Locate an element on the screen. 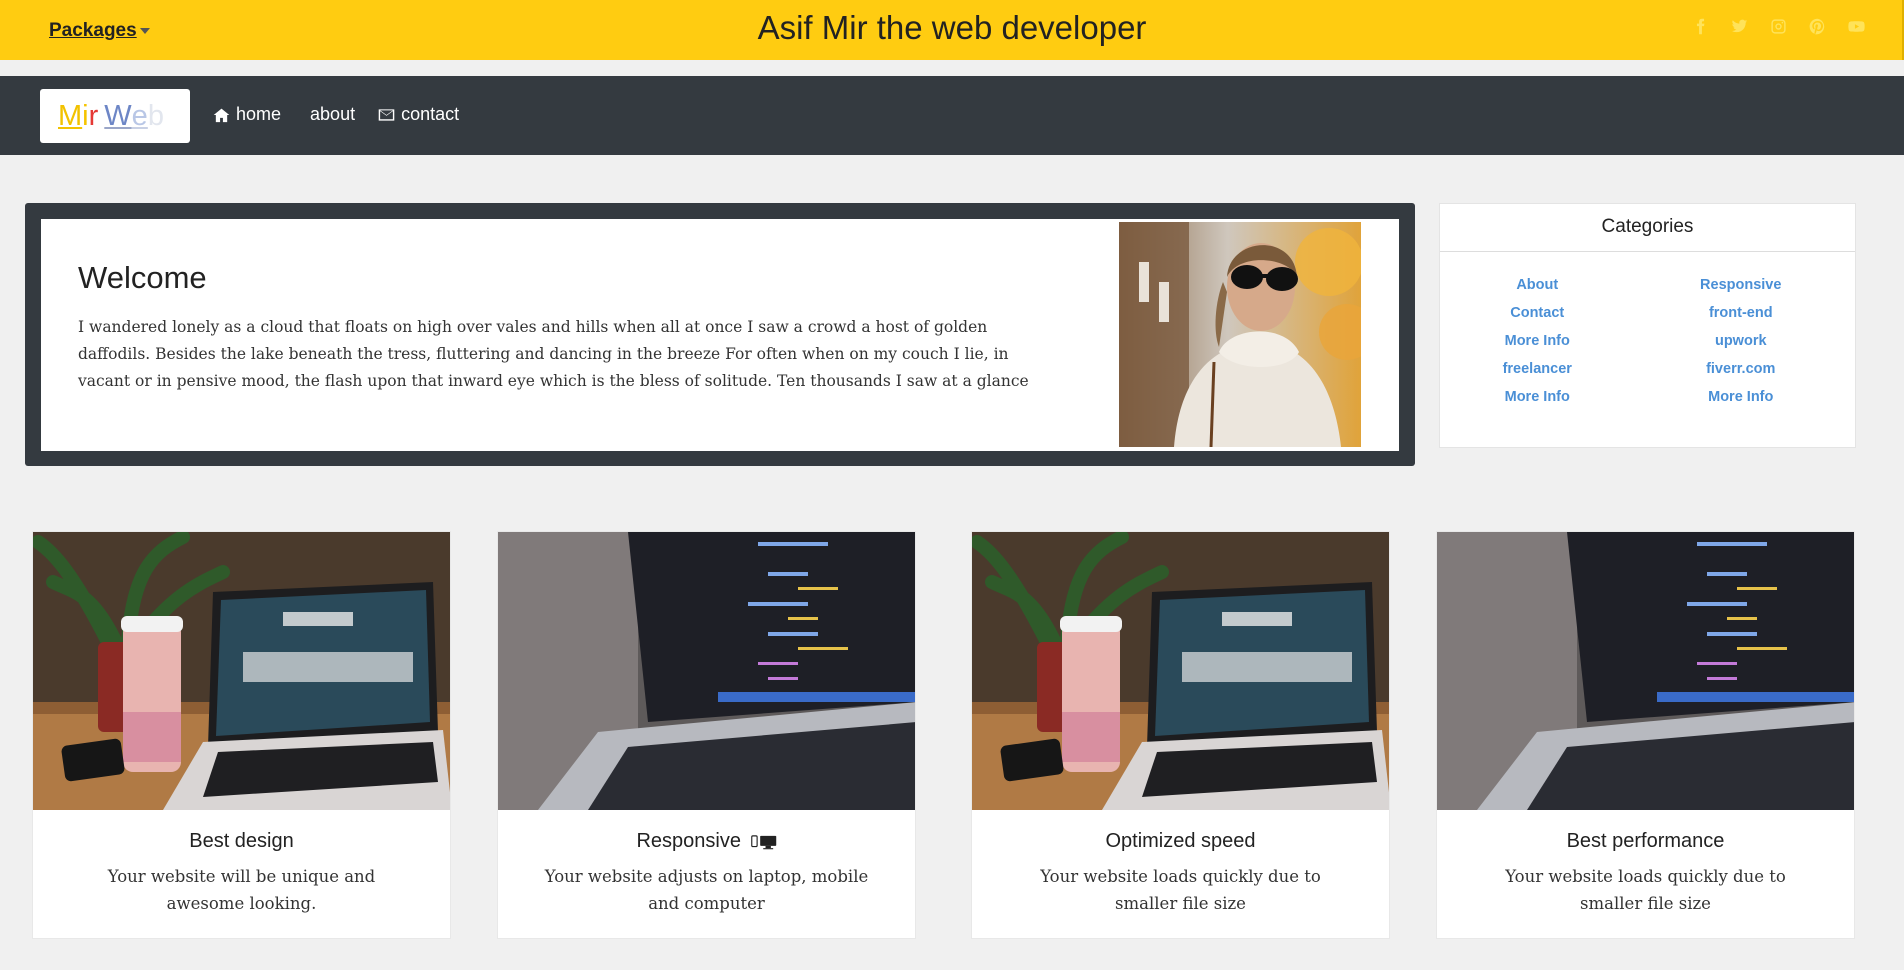 Image resolution: width=1904 pixels, height=970 pixels. site-title: Asif Mir the web developer is located at coordinates (952, 27).